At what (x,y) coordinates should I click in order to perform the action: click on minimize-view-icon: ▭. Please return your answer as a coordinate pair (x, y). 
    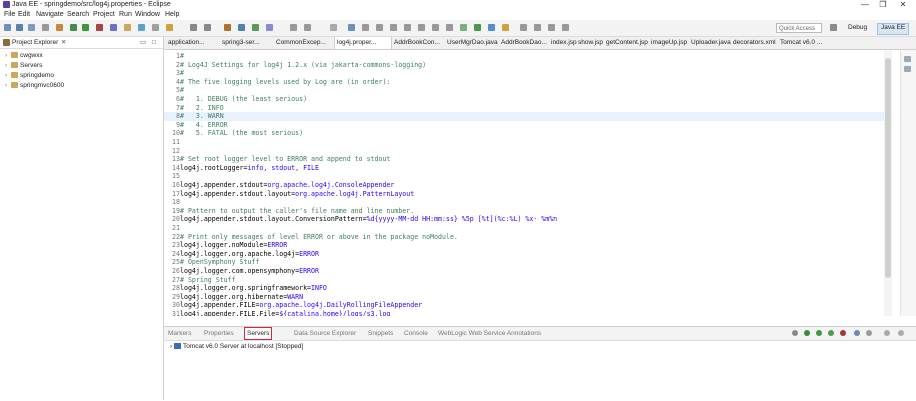
    Looking at the image, I should click on (143, 42).